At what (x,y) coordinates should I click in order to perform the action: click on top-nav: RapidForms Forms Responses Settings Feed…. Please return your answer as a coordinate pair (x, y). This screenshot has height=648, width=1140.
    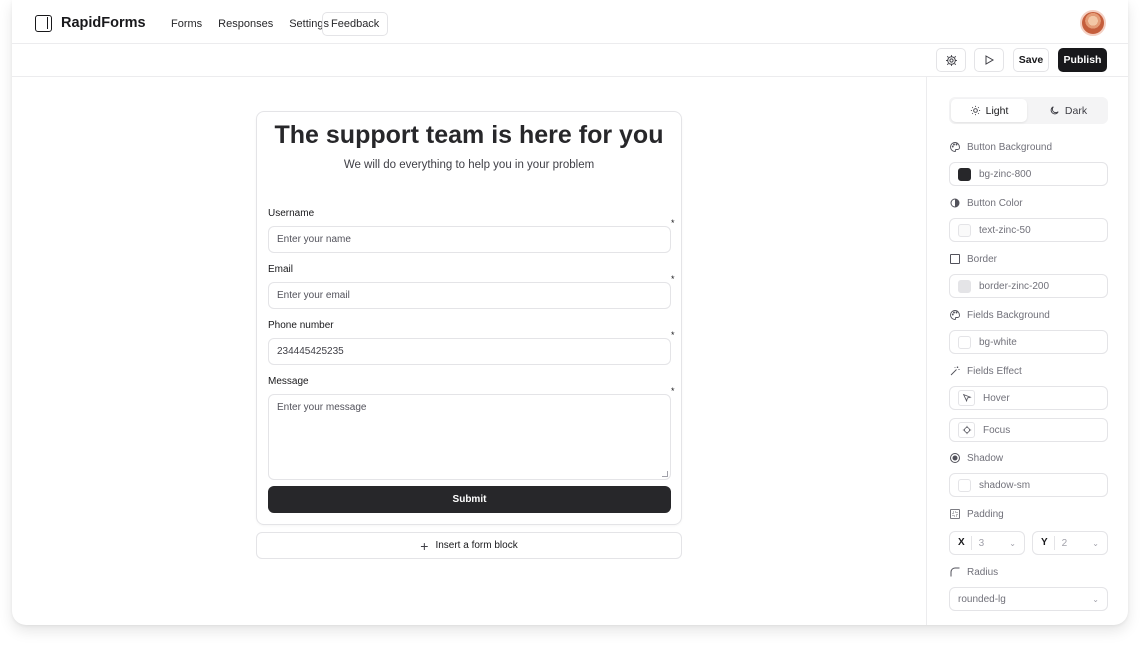
    Looking at the image, I should click on (570, 22).